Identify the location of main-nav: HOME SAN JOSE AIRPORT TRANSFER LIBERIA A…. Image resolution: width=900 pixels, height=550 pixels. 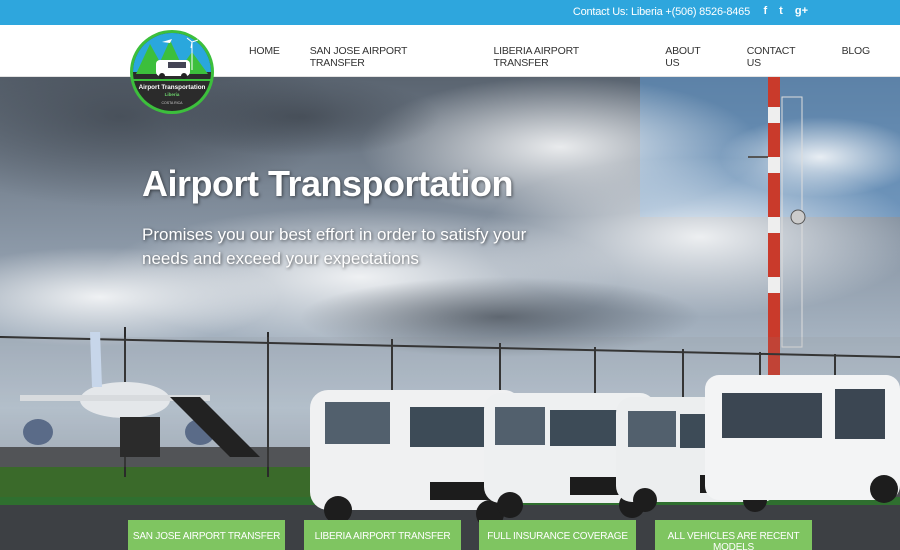
(574, 57).